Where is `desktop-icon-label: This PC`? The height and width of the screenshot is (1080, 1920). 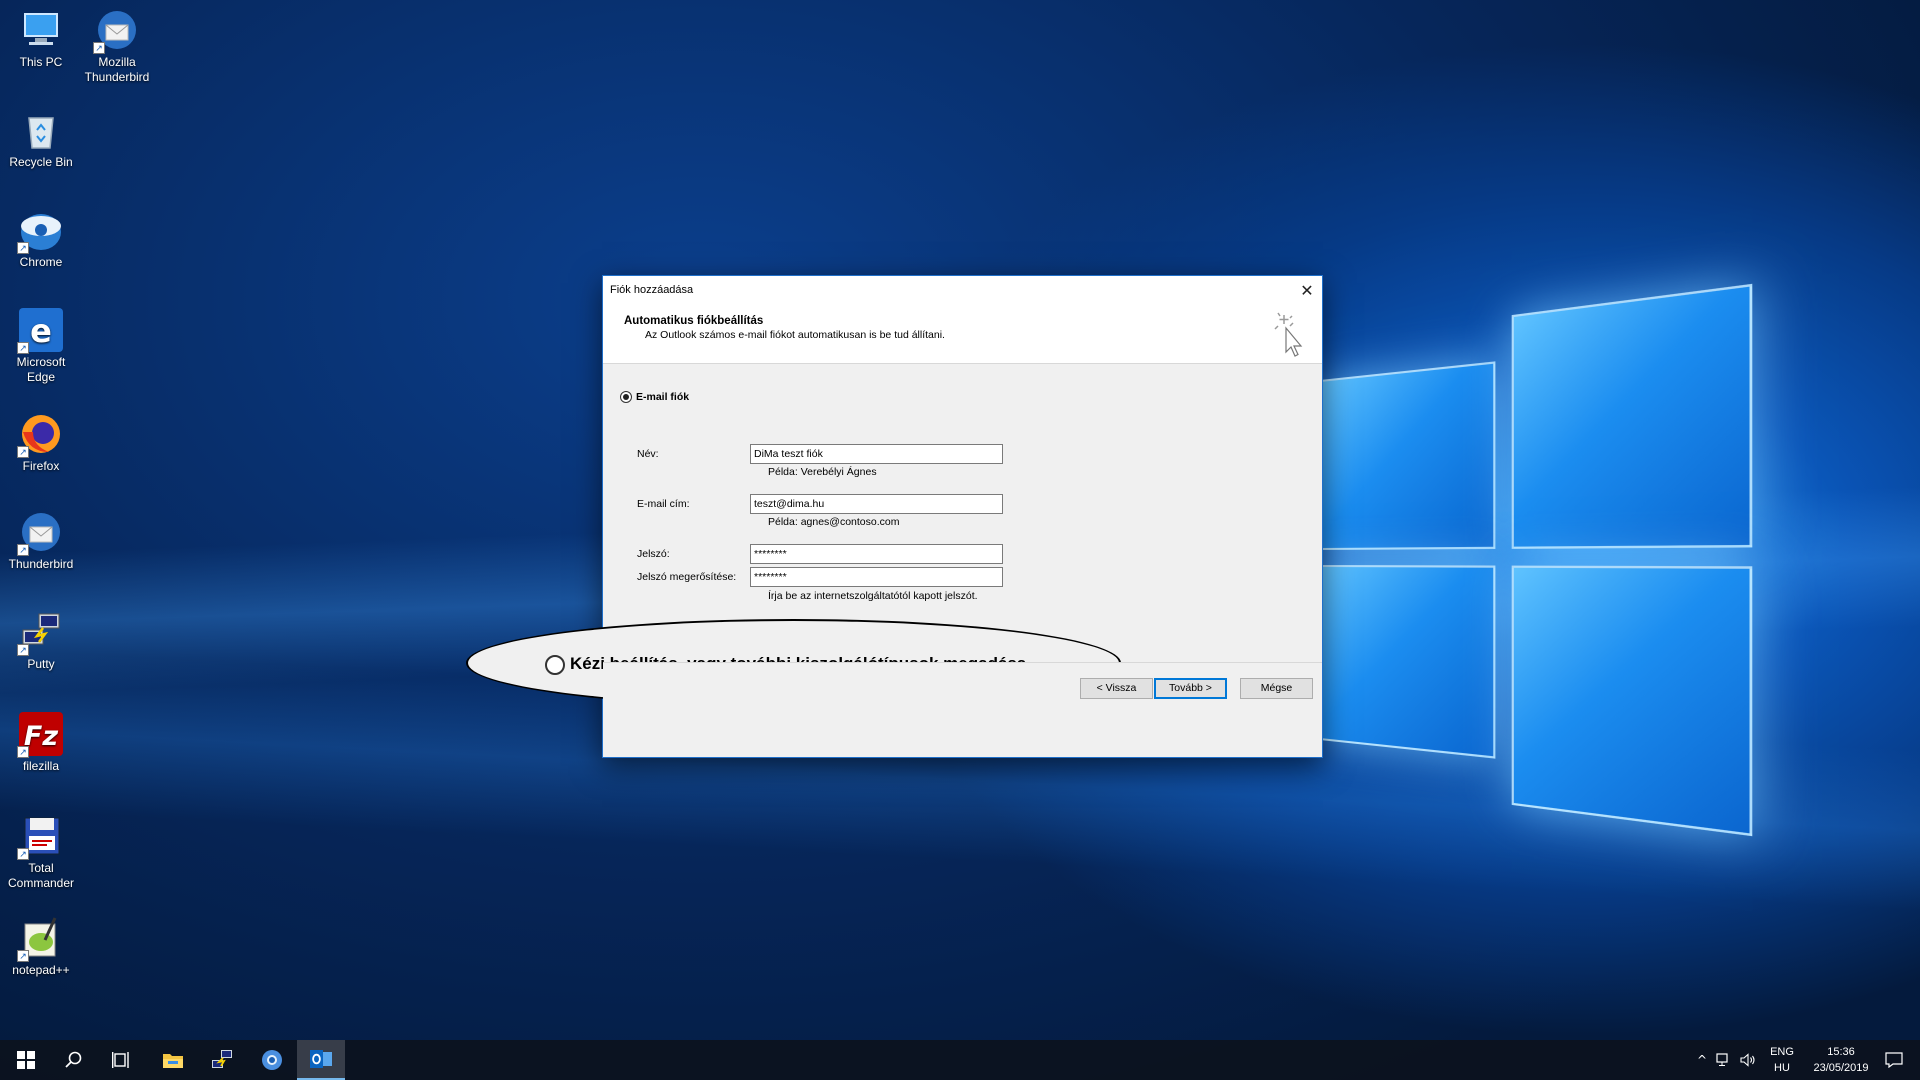
desktop-icon-label: This PC is located at coordinates (41, 62).